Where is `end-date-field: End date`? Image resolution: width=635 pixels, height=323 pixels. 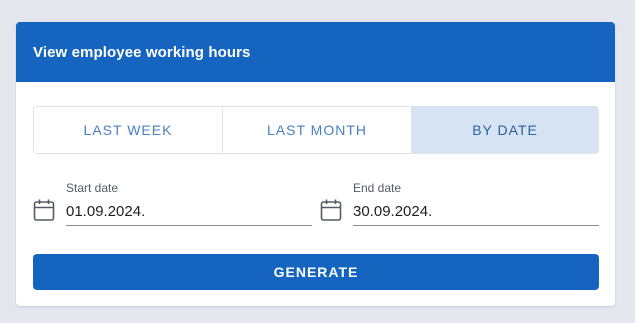 end-date-field: End date is located at coordinates (459, 203).